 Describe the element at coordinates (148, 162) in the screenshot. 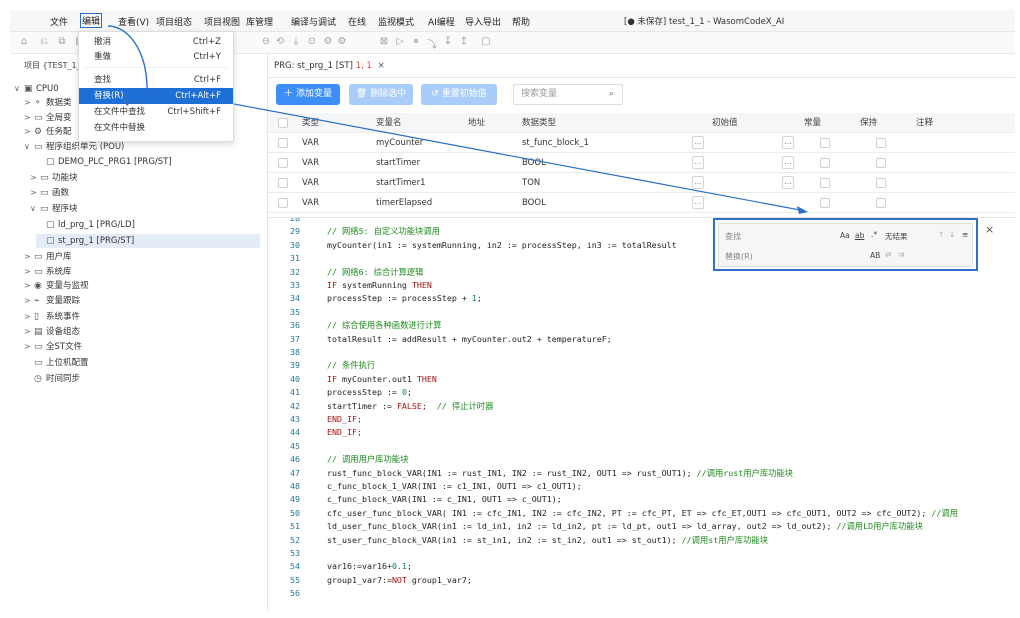

I see `tree-item-5: ▢ DEMO_PLC_PRG1 [PRG/ST]` at that location.